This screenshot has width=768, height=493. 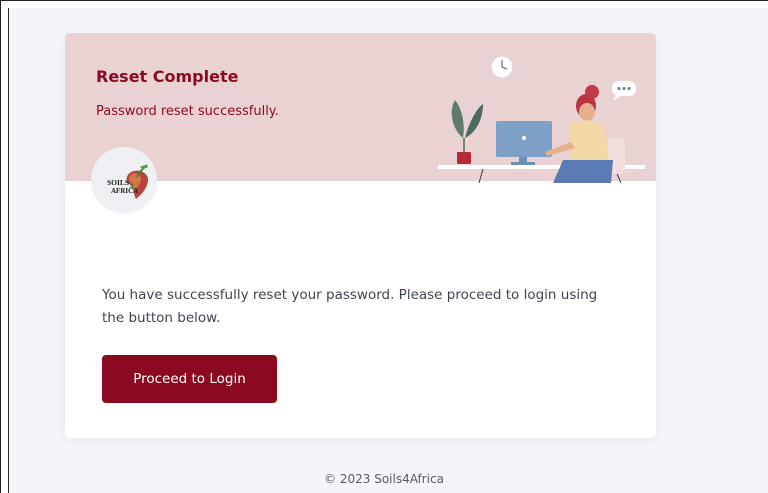 What do you see at coordinates (541, 119) in the screenshot?
I see `person-at-desk-illustration` at bounding box center [541, 119].